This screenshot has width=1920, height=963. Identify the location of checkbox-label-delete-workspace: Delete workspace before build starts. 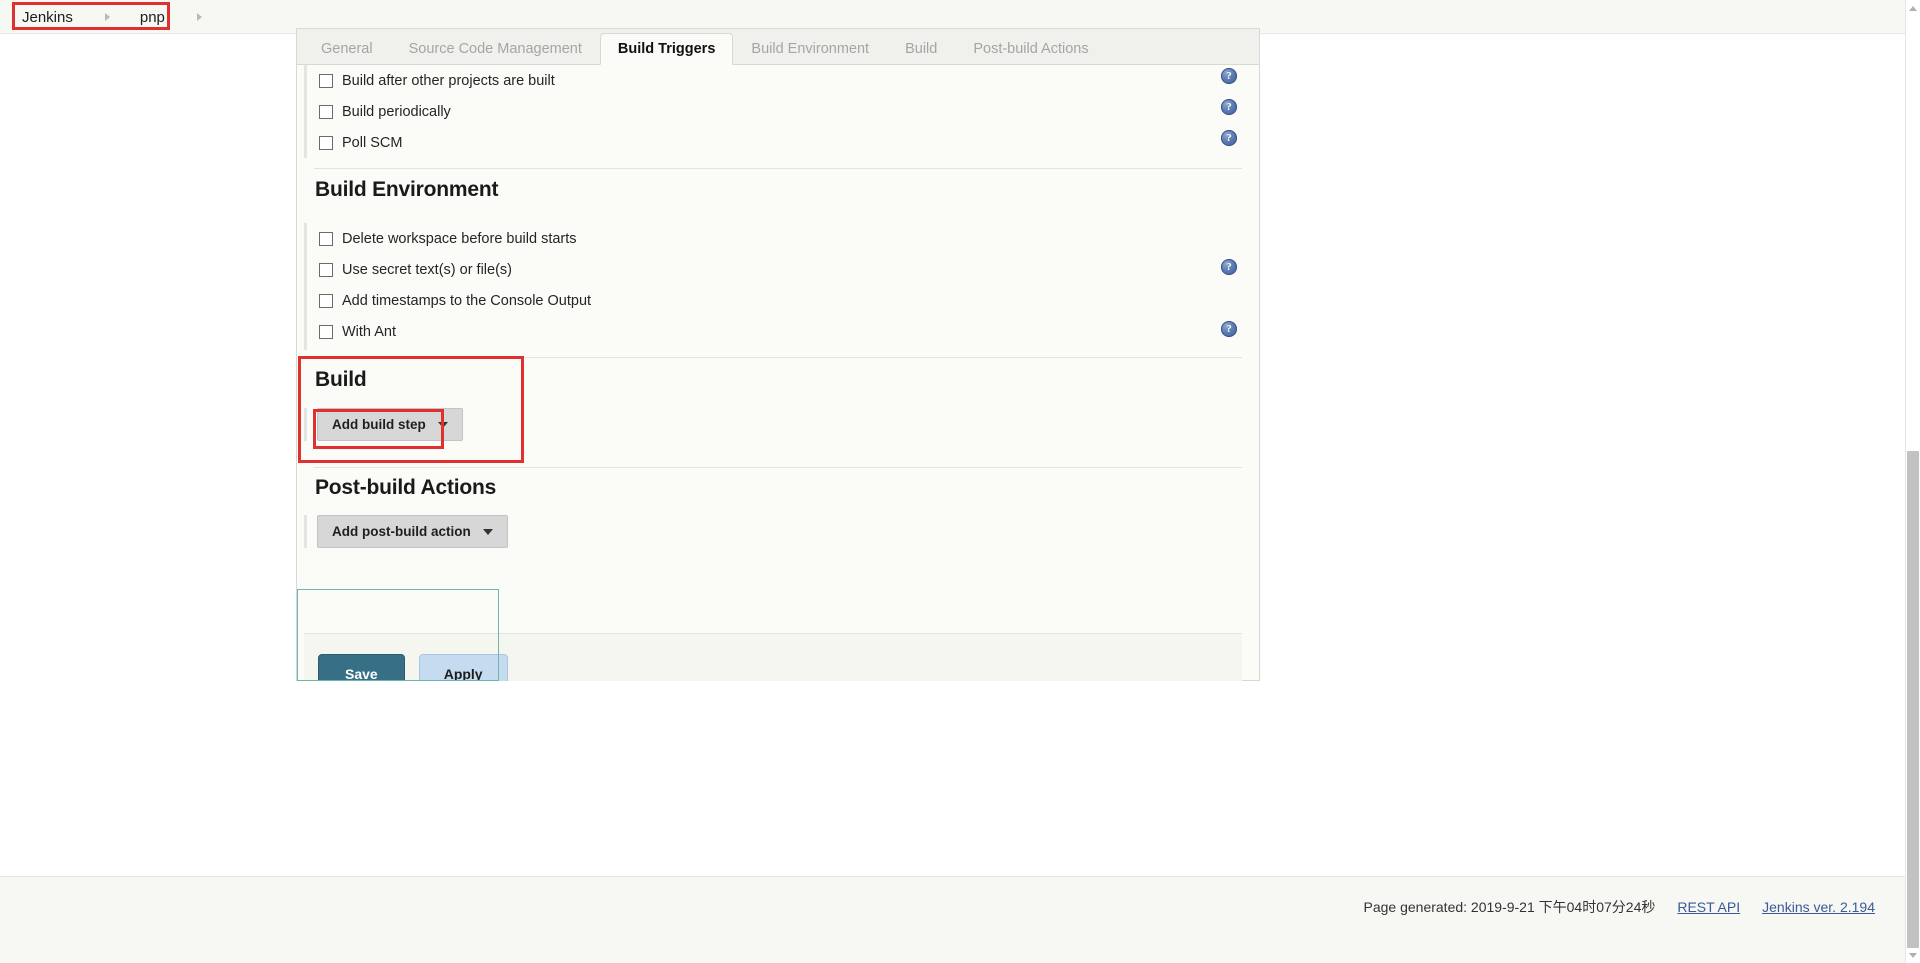
(459, 238).